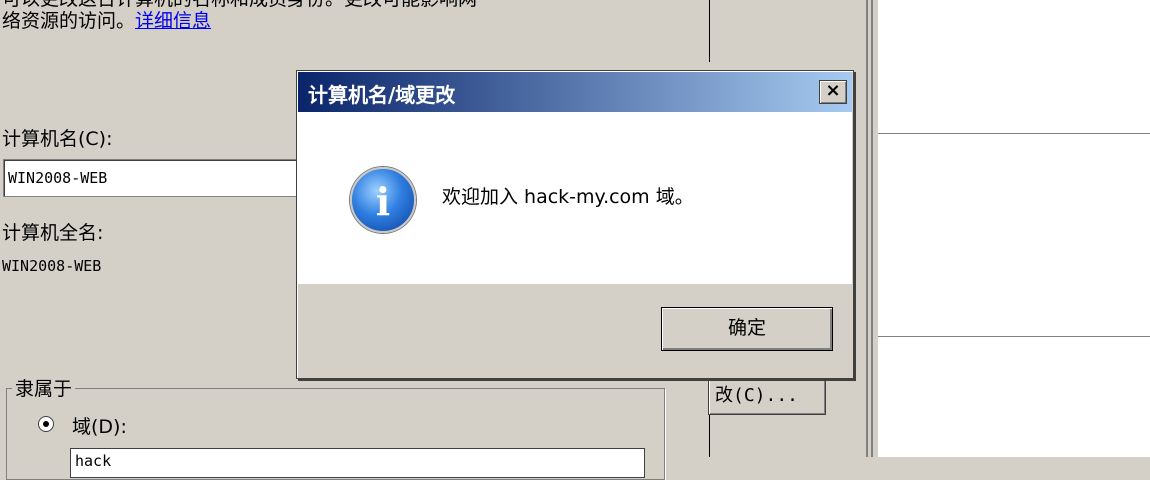 This screenshot has width=1150, height=480. What do you see at coordinates (239, 5) in the screenshot?
I see `description-line1: 可以更改这台计算机的名称和成员身份。更改可能影响网` at bounding box center [239, 5].